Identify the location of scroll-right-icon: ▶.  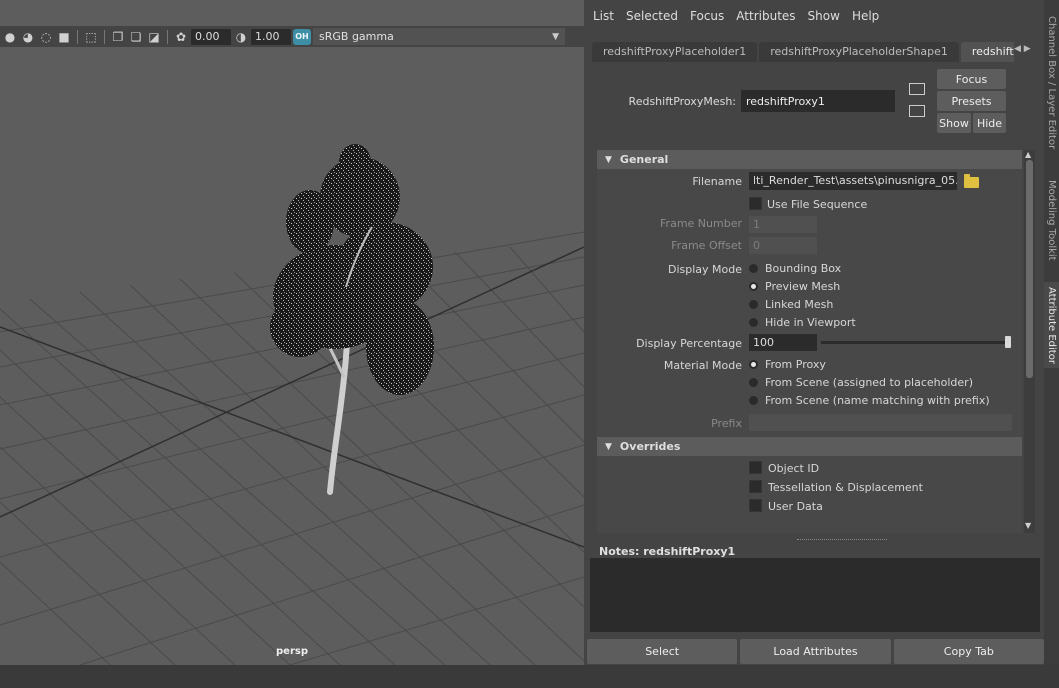
(1027, 49).